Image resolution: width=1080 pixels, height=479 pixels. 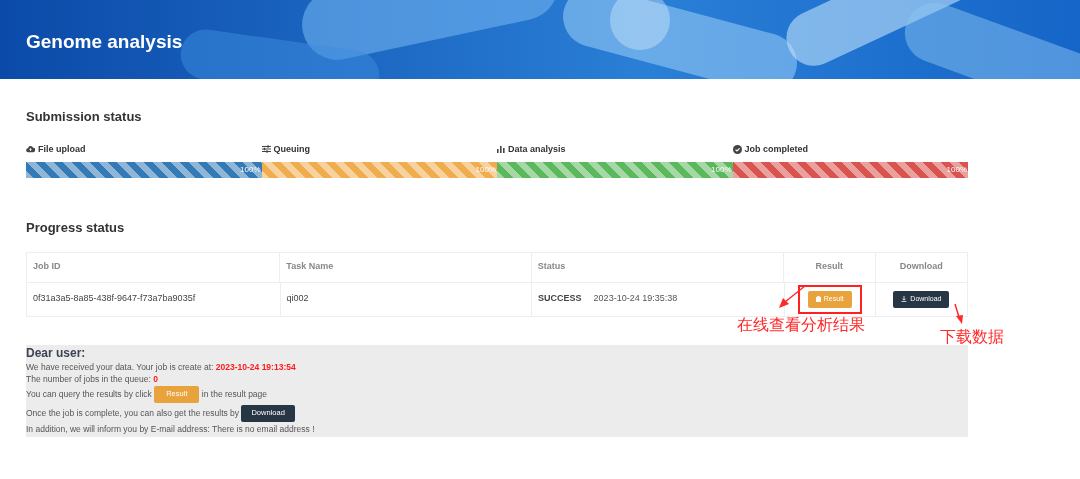 What do you see at coordinates (960, 314) in the screenshot?
I see `arrow-icon` at bounding box center [960, 314].